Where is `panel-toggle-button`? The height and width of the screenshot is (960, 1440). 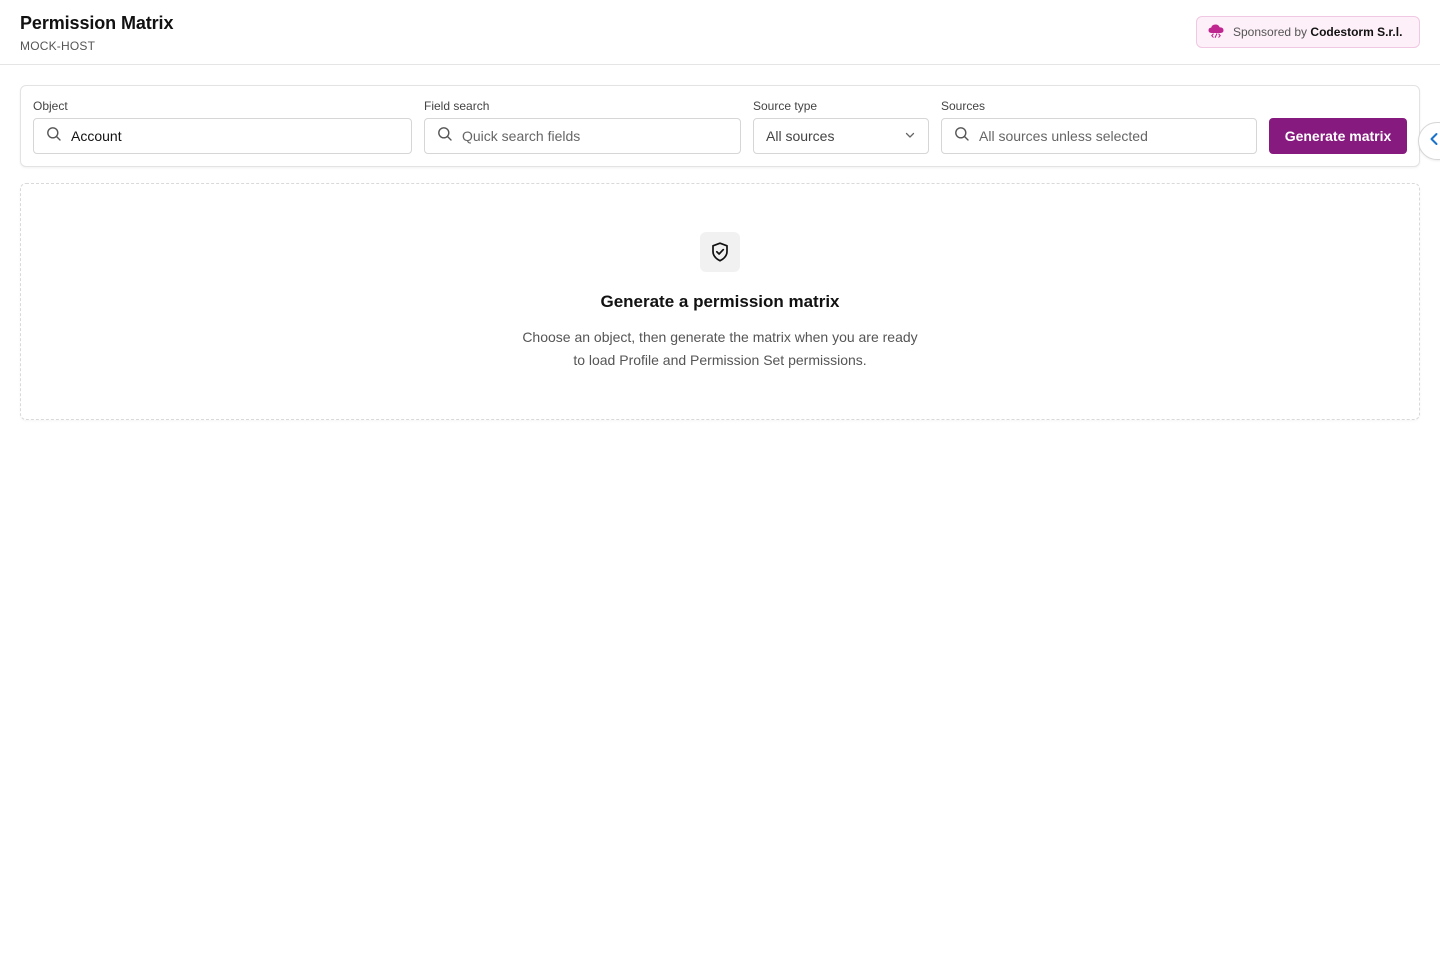 panel-toggle-button is located at coordinates (1429, 141).